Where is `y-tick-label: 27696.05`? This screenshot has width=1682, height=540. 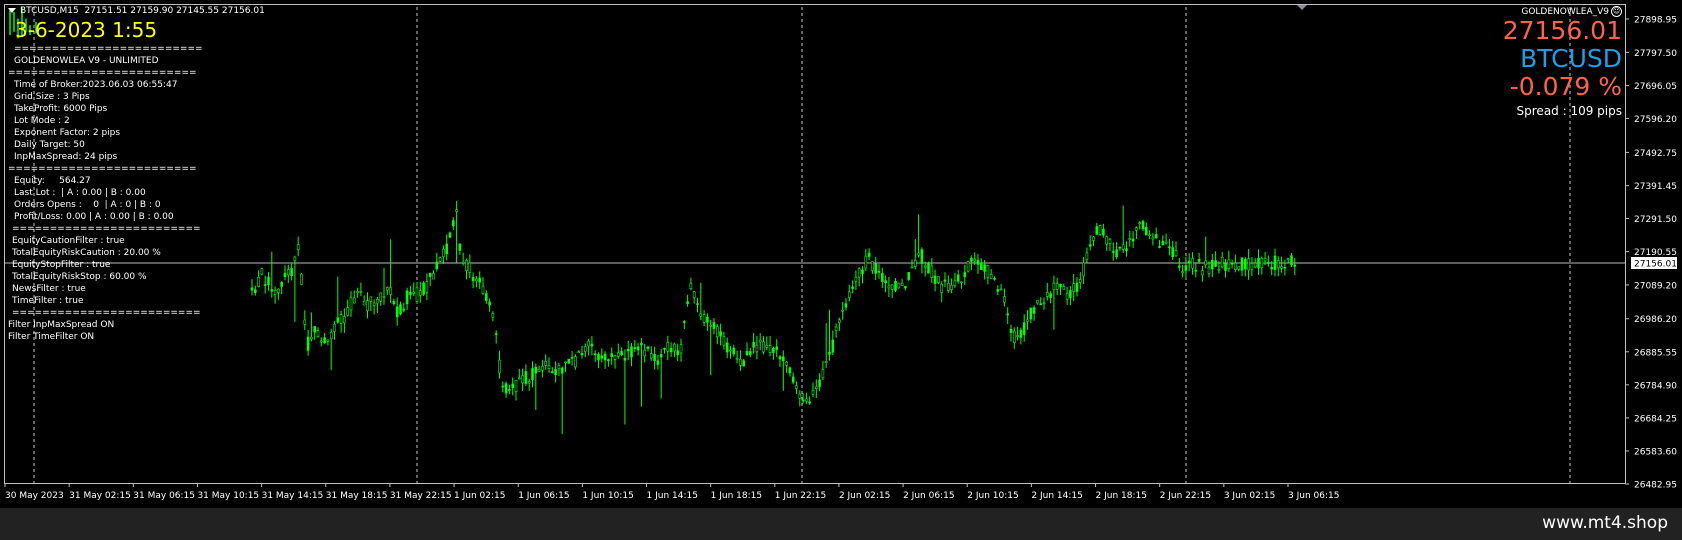 y-tick-label: 27696.05 is located at coordinates (1655, 87).